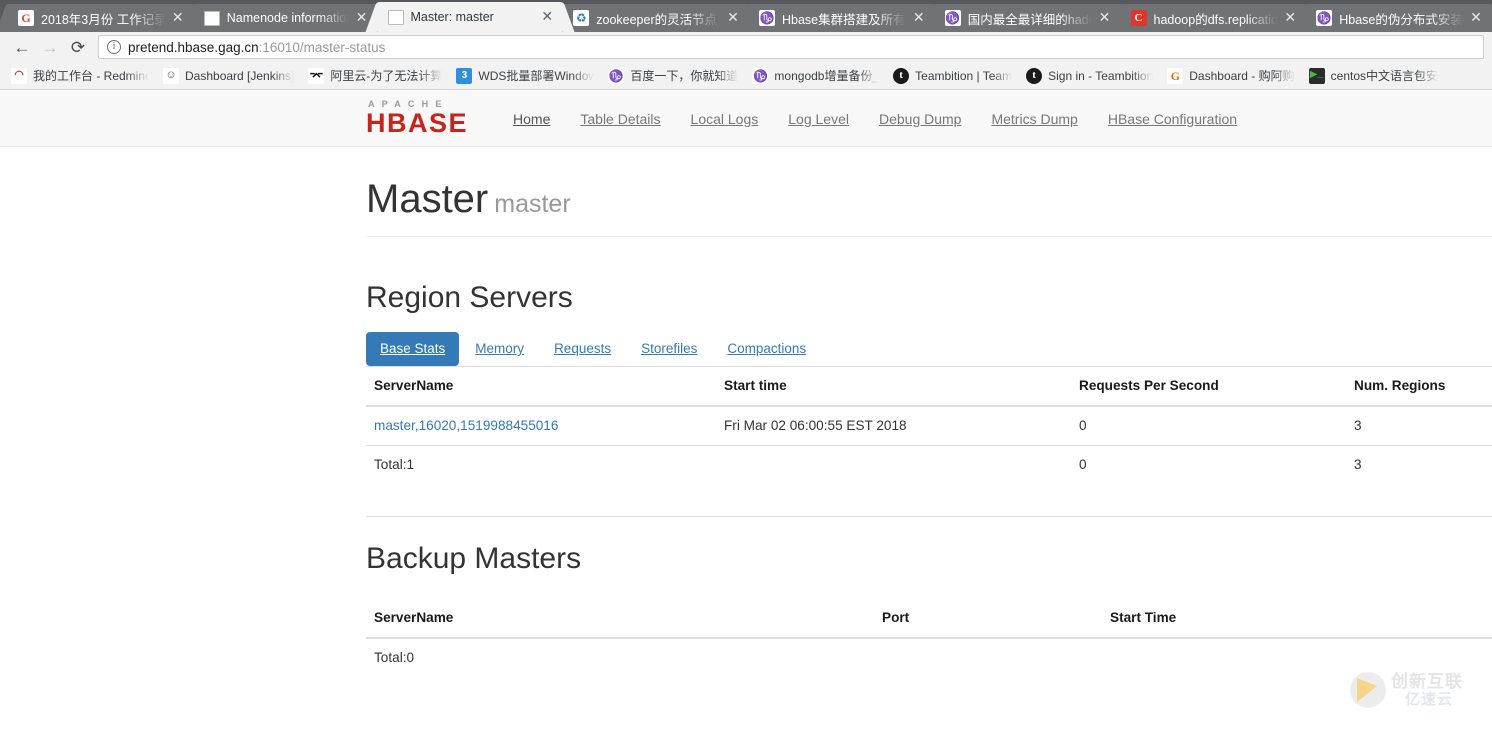  What do you see at coordinates (1429, 699) in the screenshot?
I see `watermark-line2: 亿速云` at bounding box center [1429, 699].